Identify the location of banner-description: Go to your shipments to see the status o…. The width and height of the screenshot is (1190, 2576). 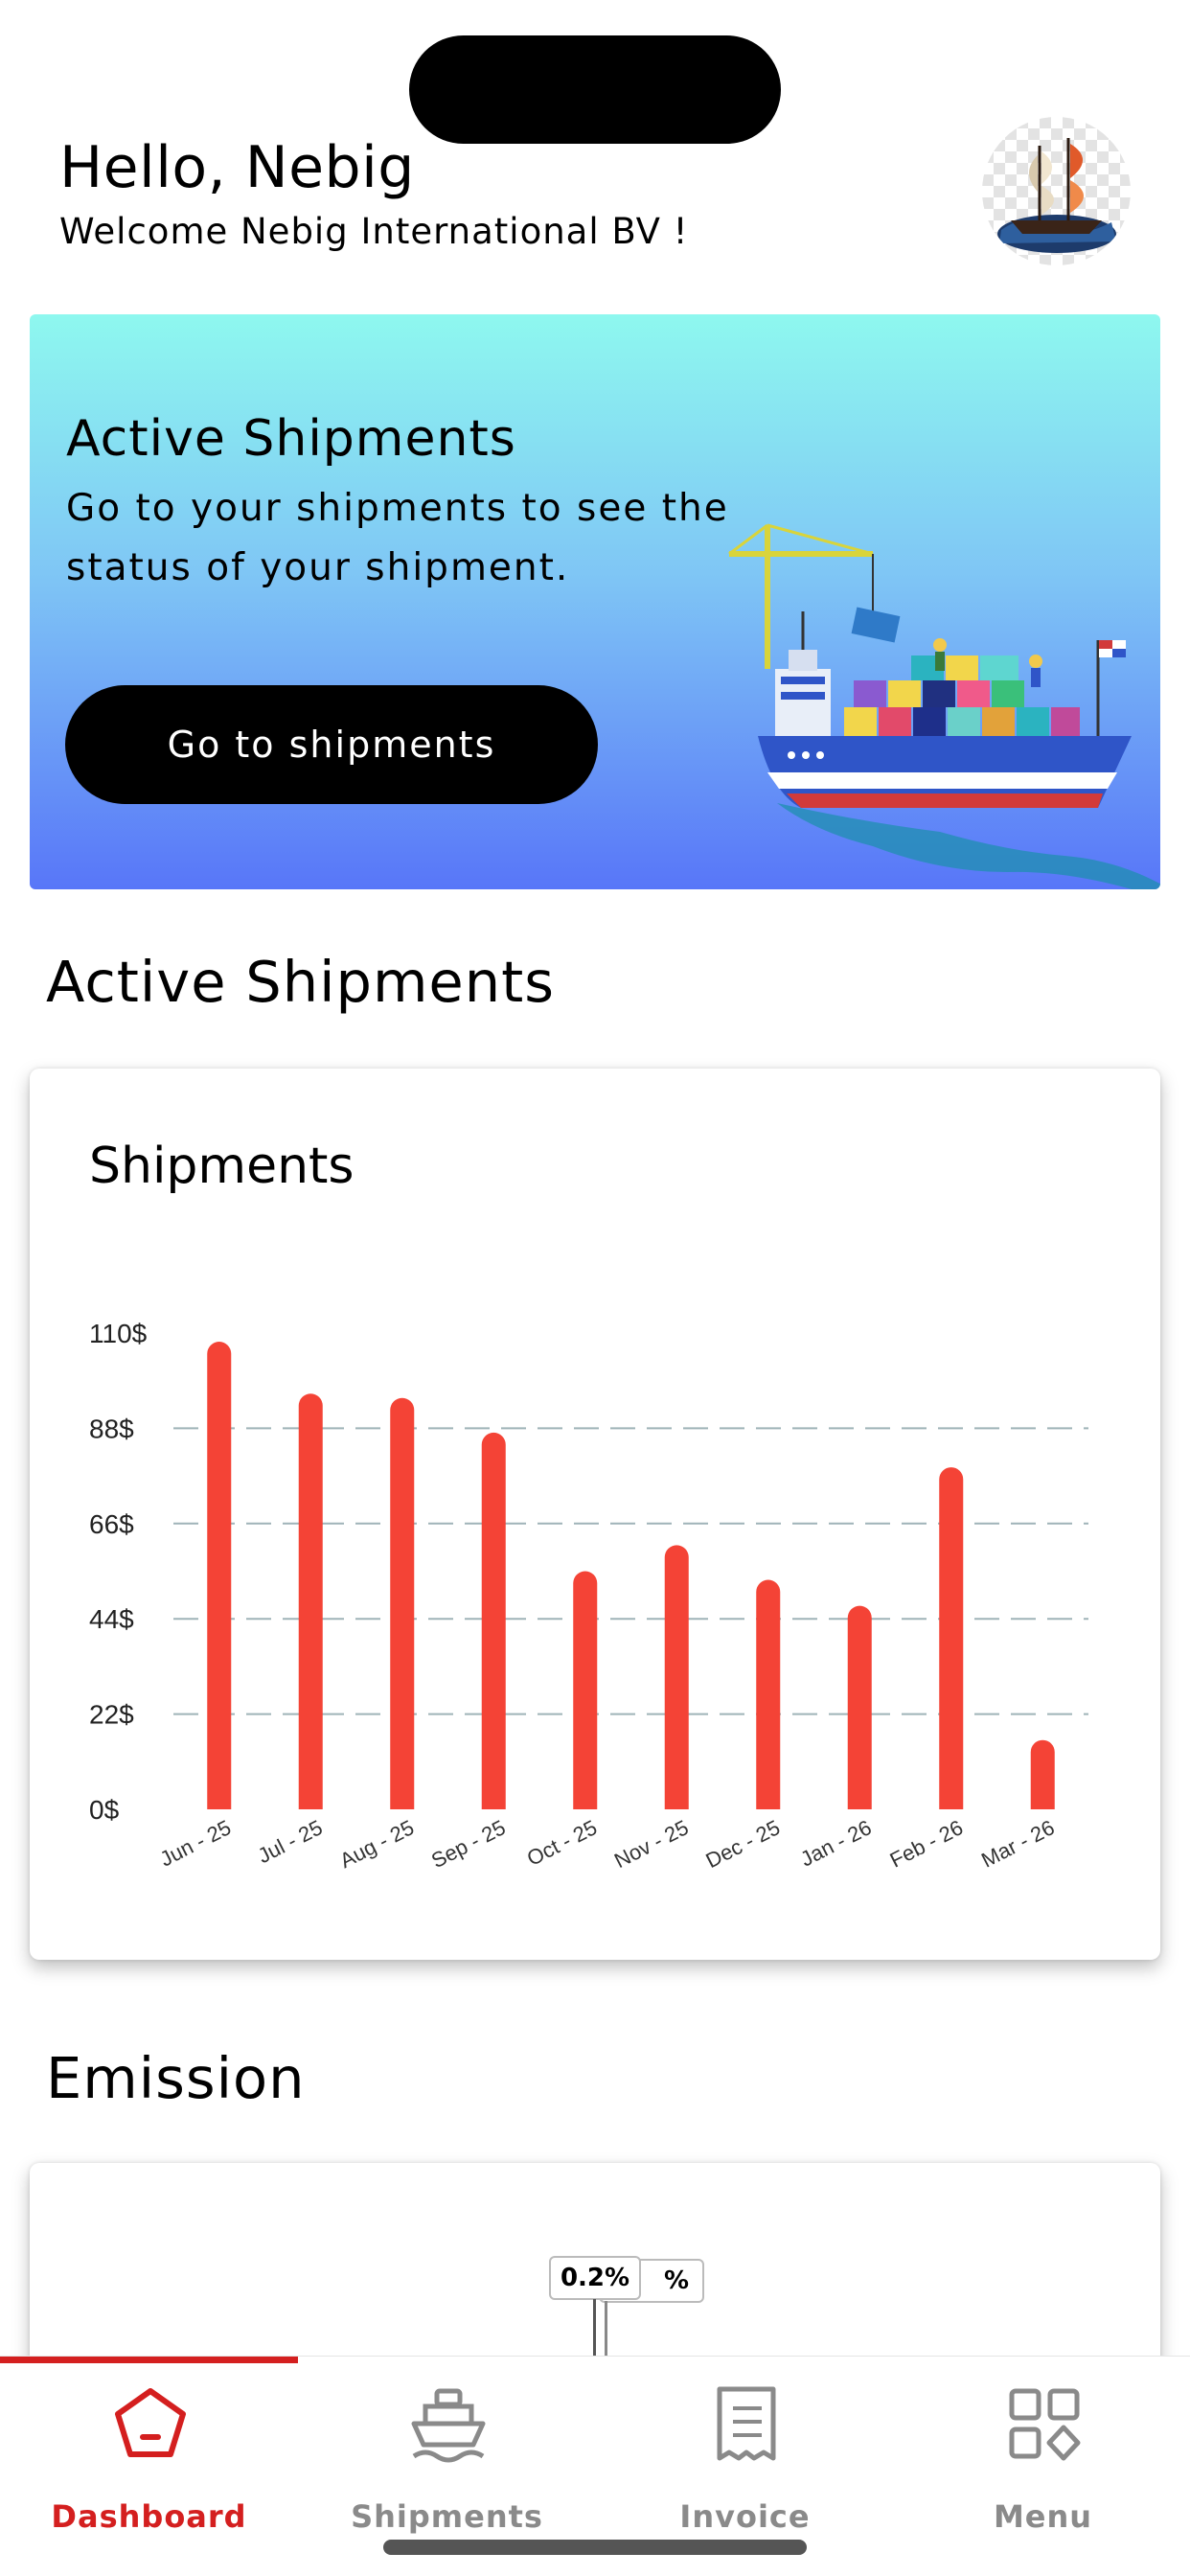
(397, 538).